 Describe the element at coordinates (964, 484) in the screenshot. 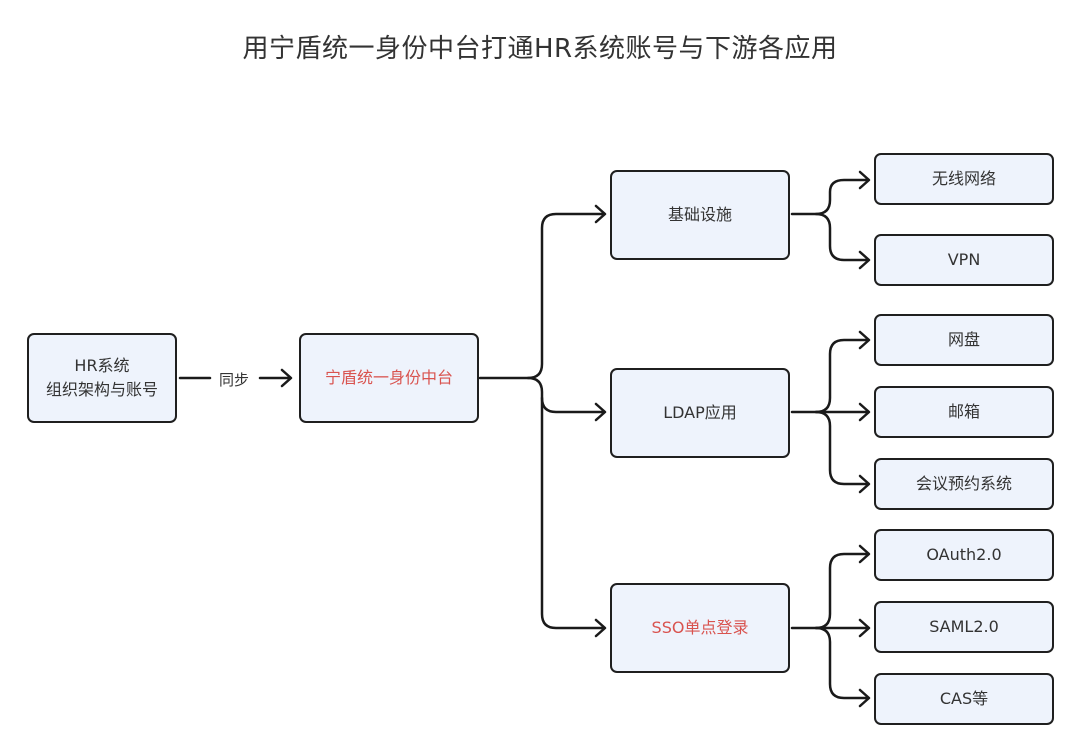

I see `node-meeting-booking: 会议预约系统` at that location.